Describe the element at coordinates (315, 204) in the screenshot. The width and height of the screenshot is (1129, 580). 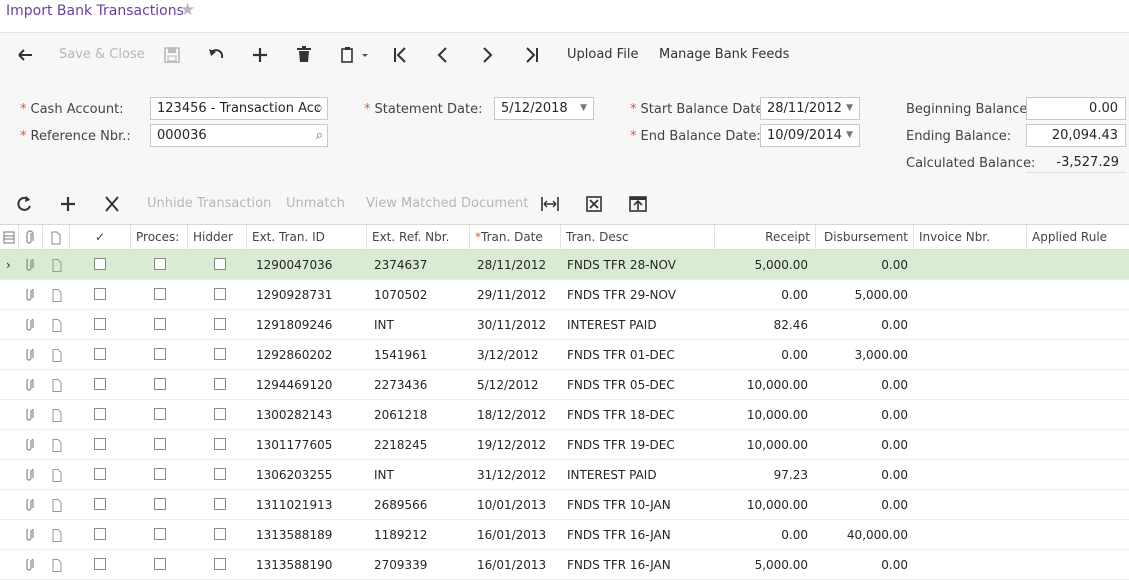
I see `unmatch-button: Unmatch` at that location.